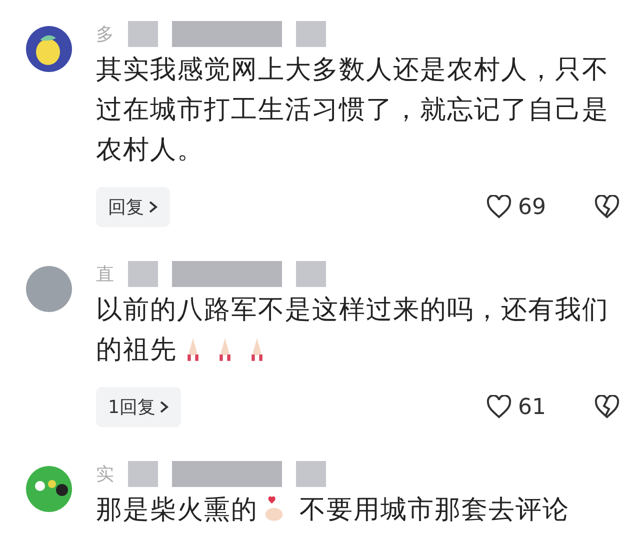 The height and width of the screenshot is (552, 640). What do you see at coordinates (105, 474) in the screenshot?
I see `username: 实` at bounding box center [105, 474].